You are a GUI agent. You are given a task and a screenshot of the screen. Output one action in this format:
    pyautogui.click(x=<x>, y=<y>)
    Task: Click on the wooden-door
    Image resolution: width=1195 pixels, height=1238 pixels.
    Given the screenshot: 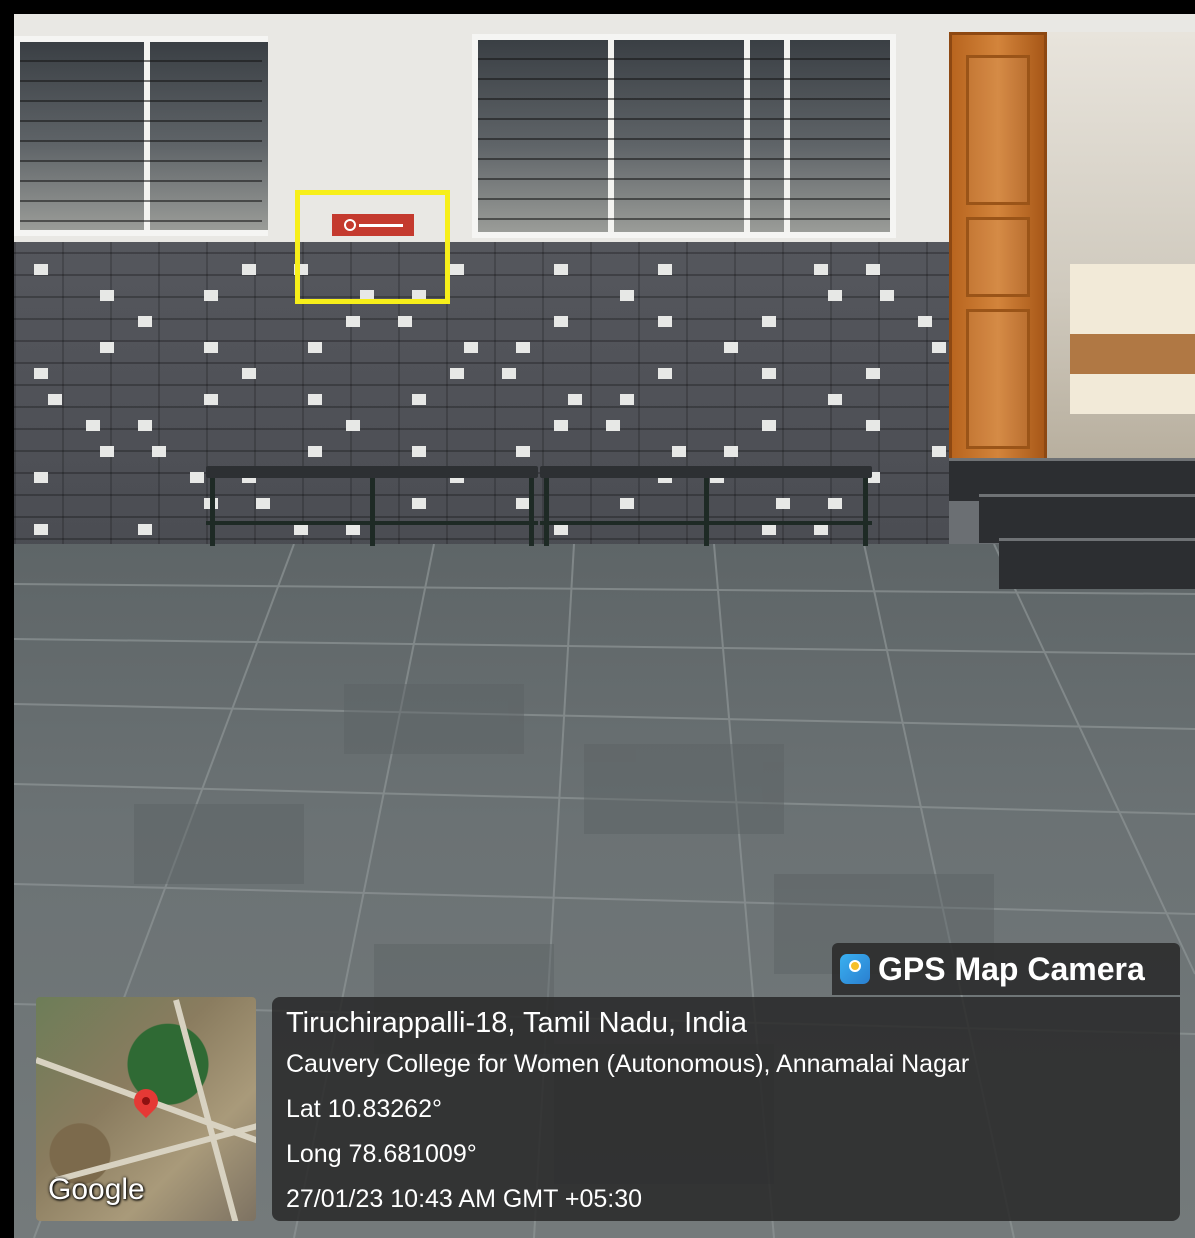 What is the action you would take?
    pyautogui.click(x=998, y=252)
    